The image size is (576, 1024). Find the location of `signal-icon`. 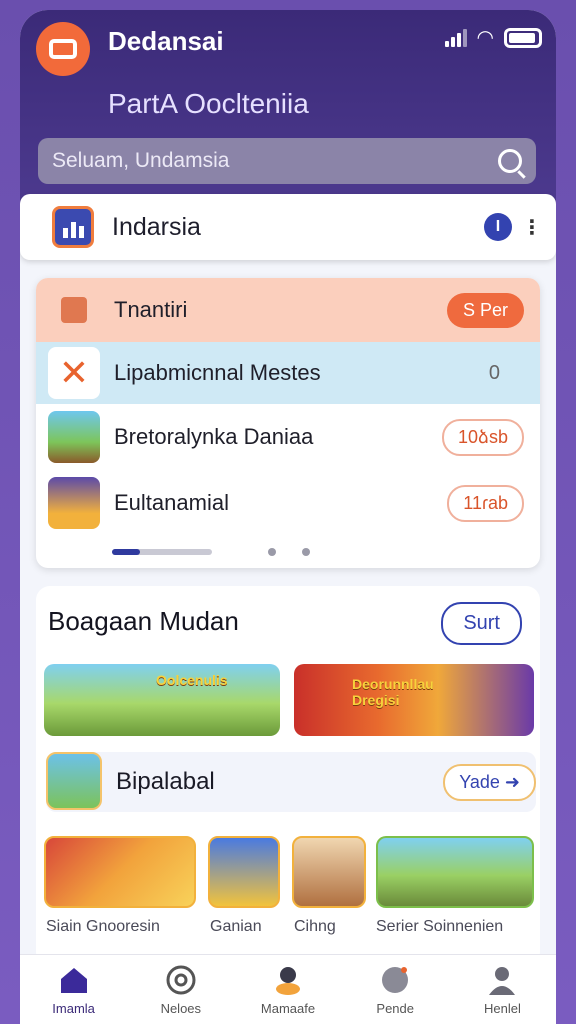

signal-icon is located at coordinates (455, 38).